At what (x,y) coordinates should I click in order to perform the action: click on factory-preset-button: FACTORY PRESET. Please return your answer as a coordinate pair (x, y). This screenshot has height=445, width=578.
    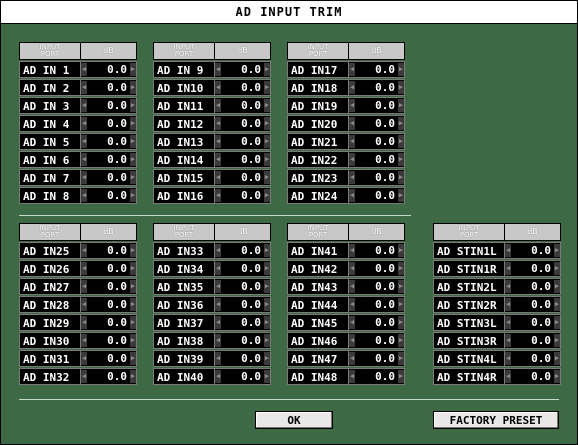
    Looking at the image, I should click on (496, 420).